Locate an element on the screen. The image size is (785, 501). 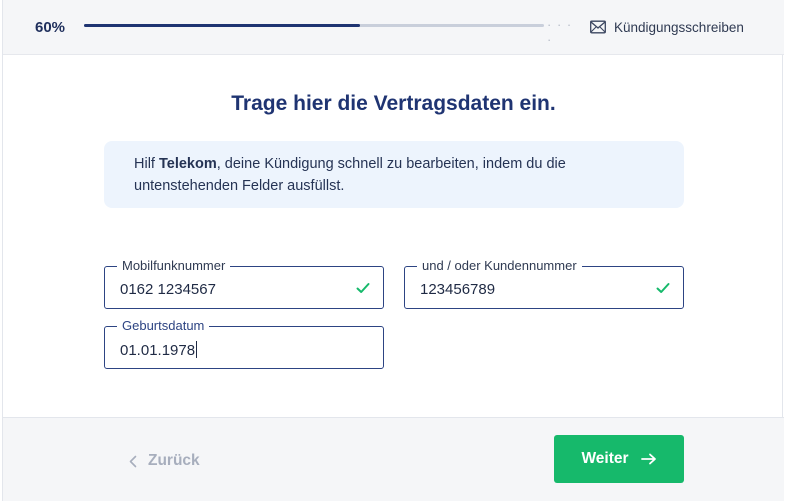
birthdate-label: Geburtsdatum is located at coordinates (163, 325).